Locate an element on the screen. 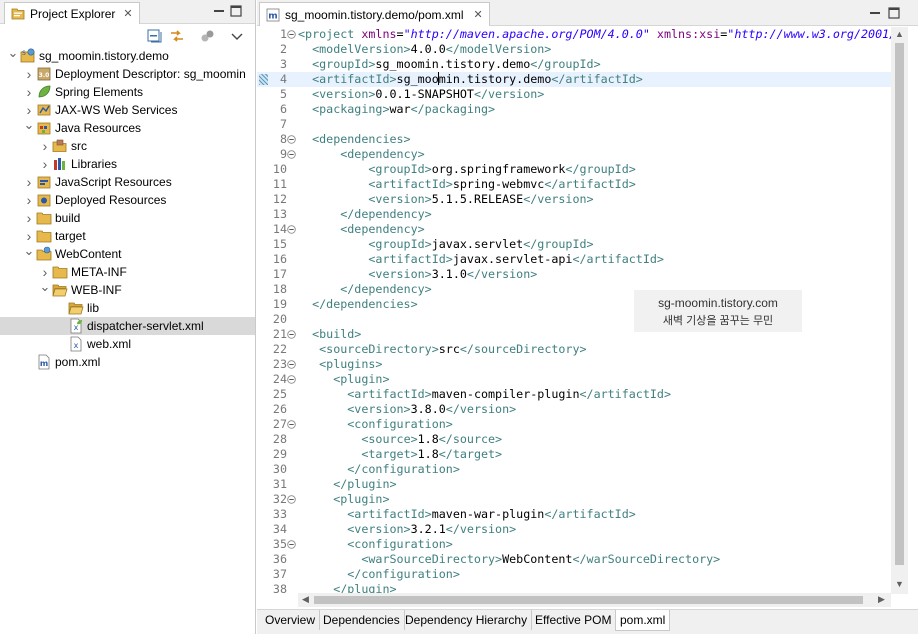 This screenshot has width=918, height=634. tree-item: x web.xml is located at coordinates (127, 344).